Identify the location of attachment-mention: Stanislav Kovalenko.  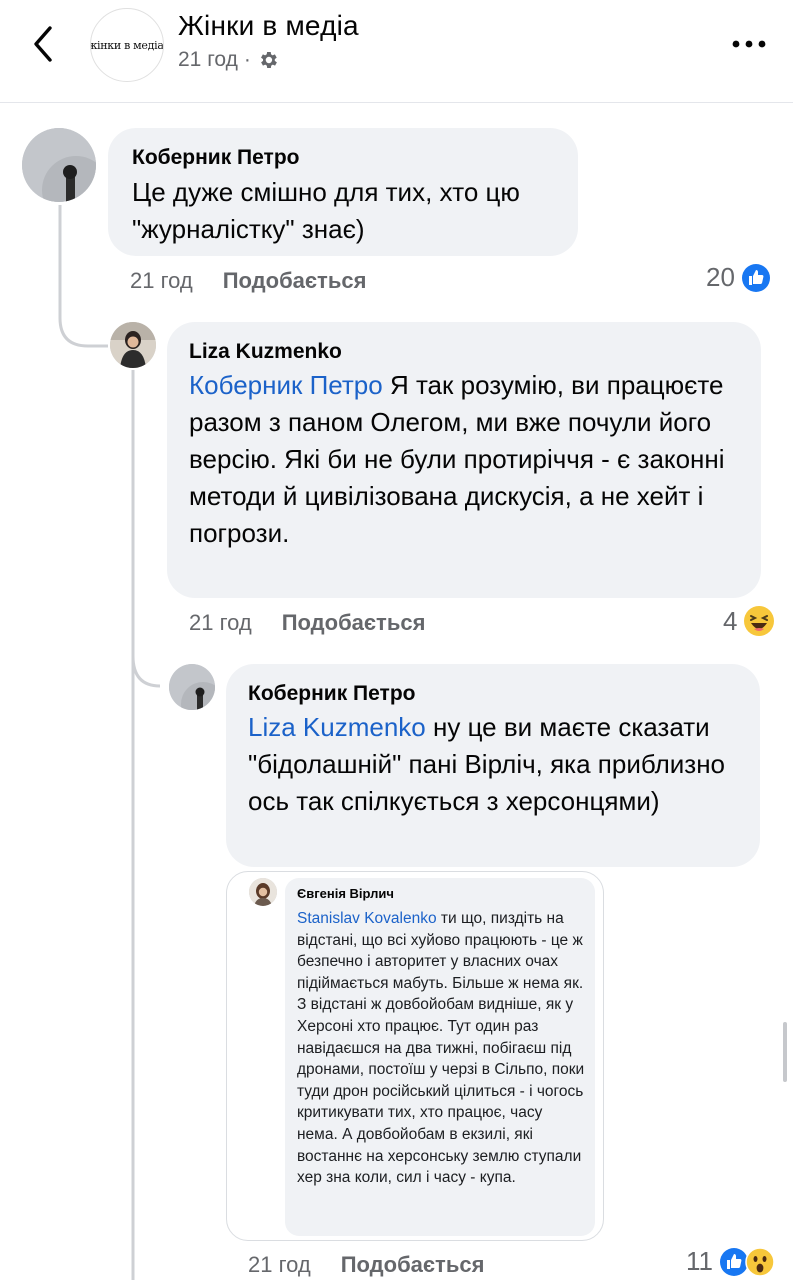
(367, 918).